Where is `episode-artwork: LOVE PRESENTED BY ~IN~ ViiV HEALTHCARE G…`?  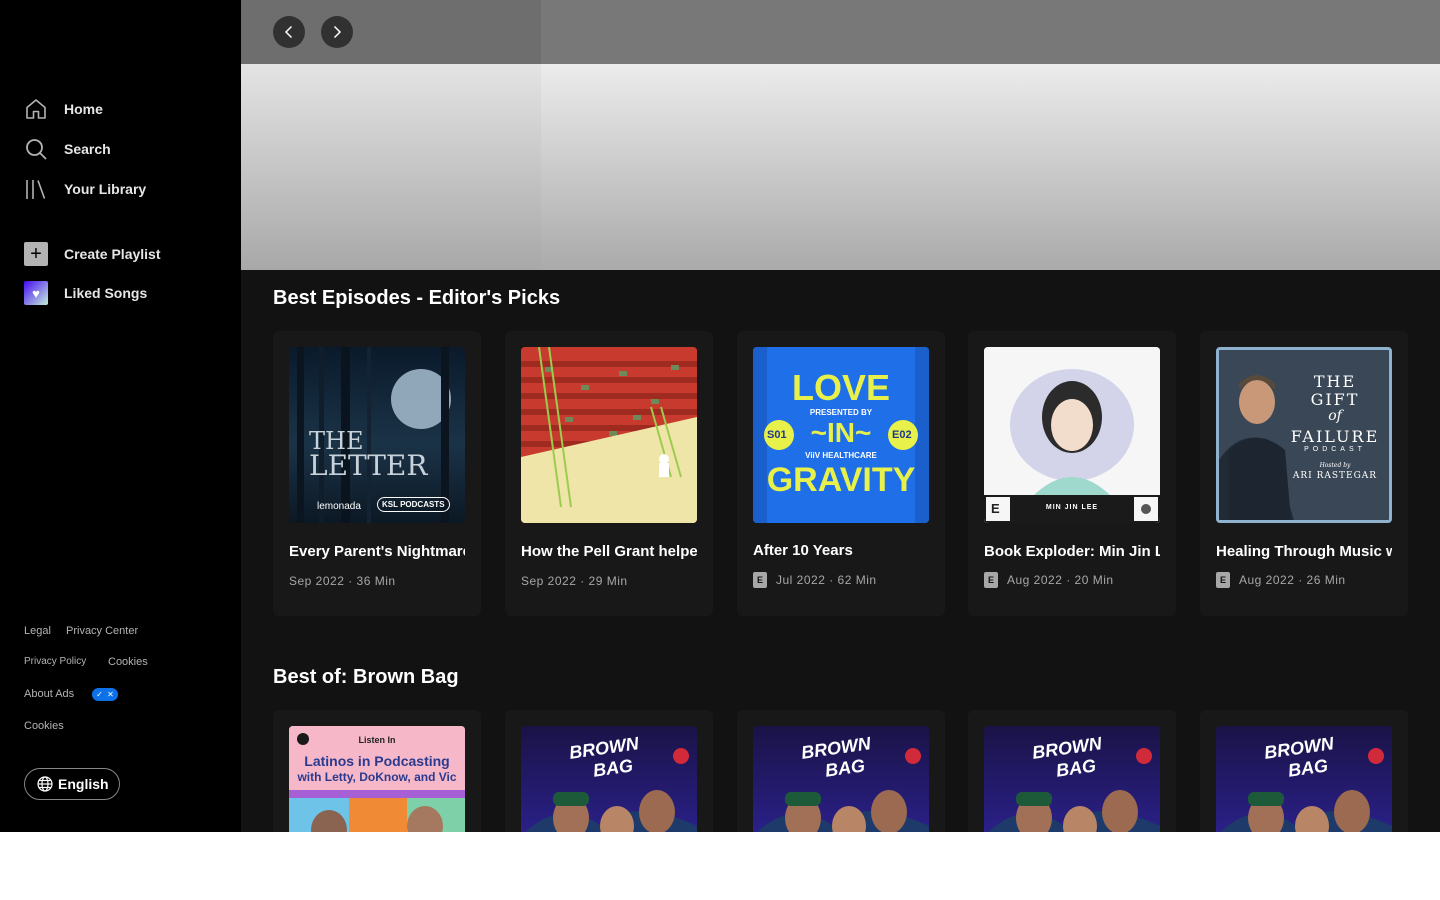
episode-artwork: LOVE PRESENTED BY ~IN~ ViiV HEALTHCARE G… is located at coordinates (841, 435).